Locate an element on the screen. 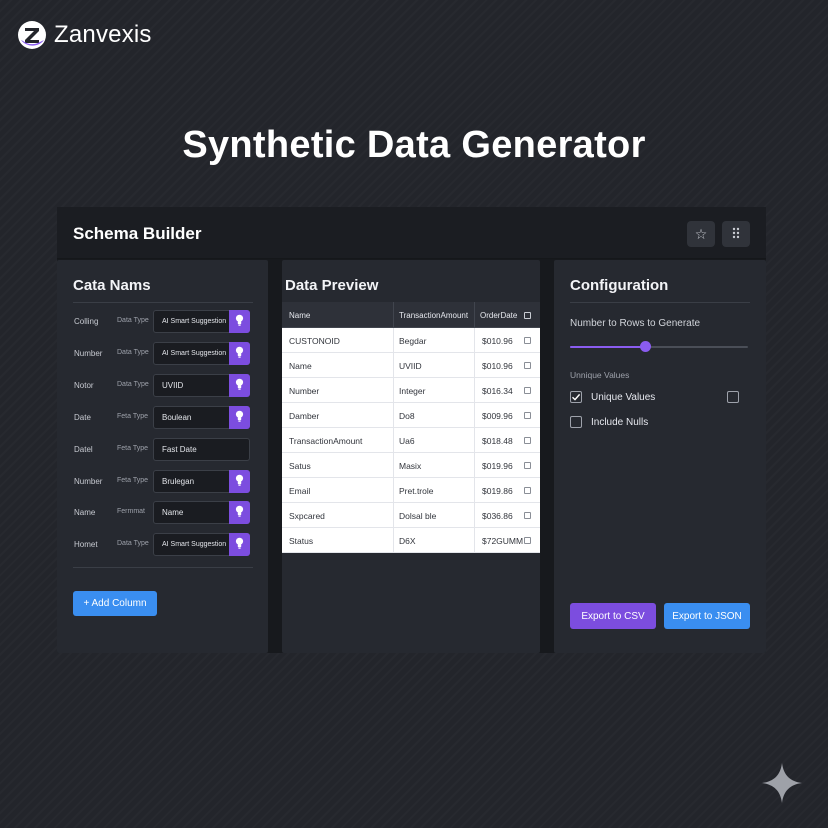 This screenshot has height=828, width=828. column-name: Datel is located at coordinates (83, 449).